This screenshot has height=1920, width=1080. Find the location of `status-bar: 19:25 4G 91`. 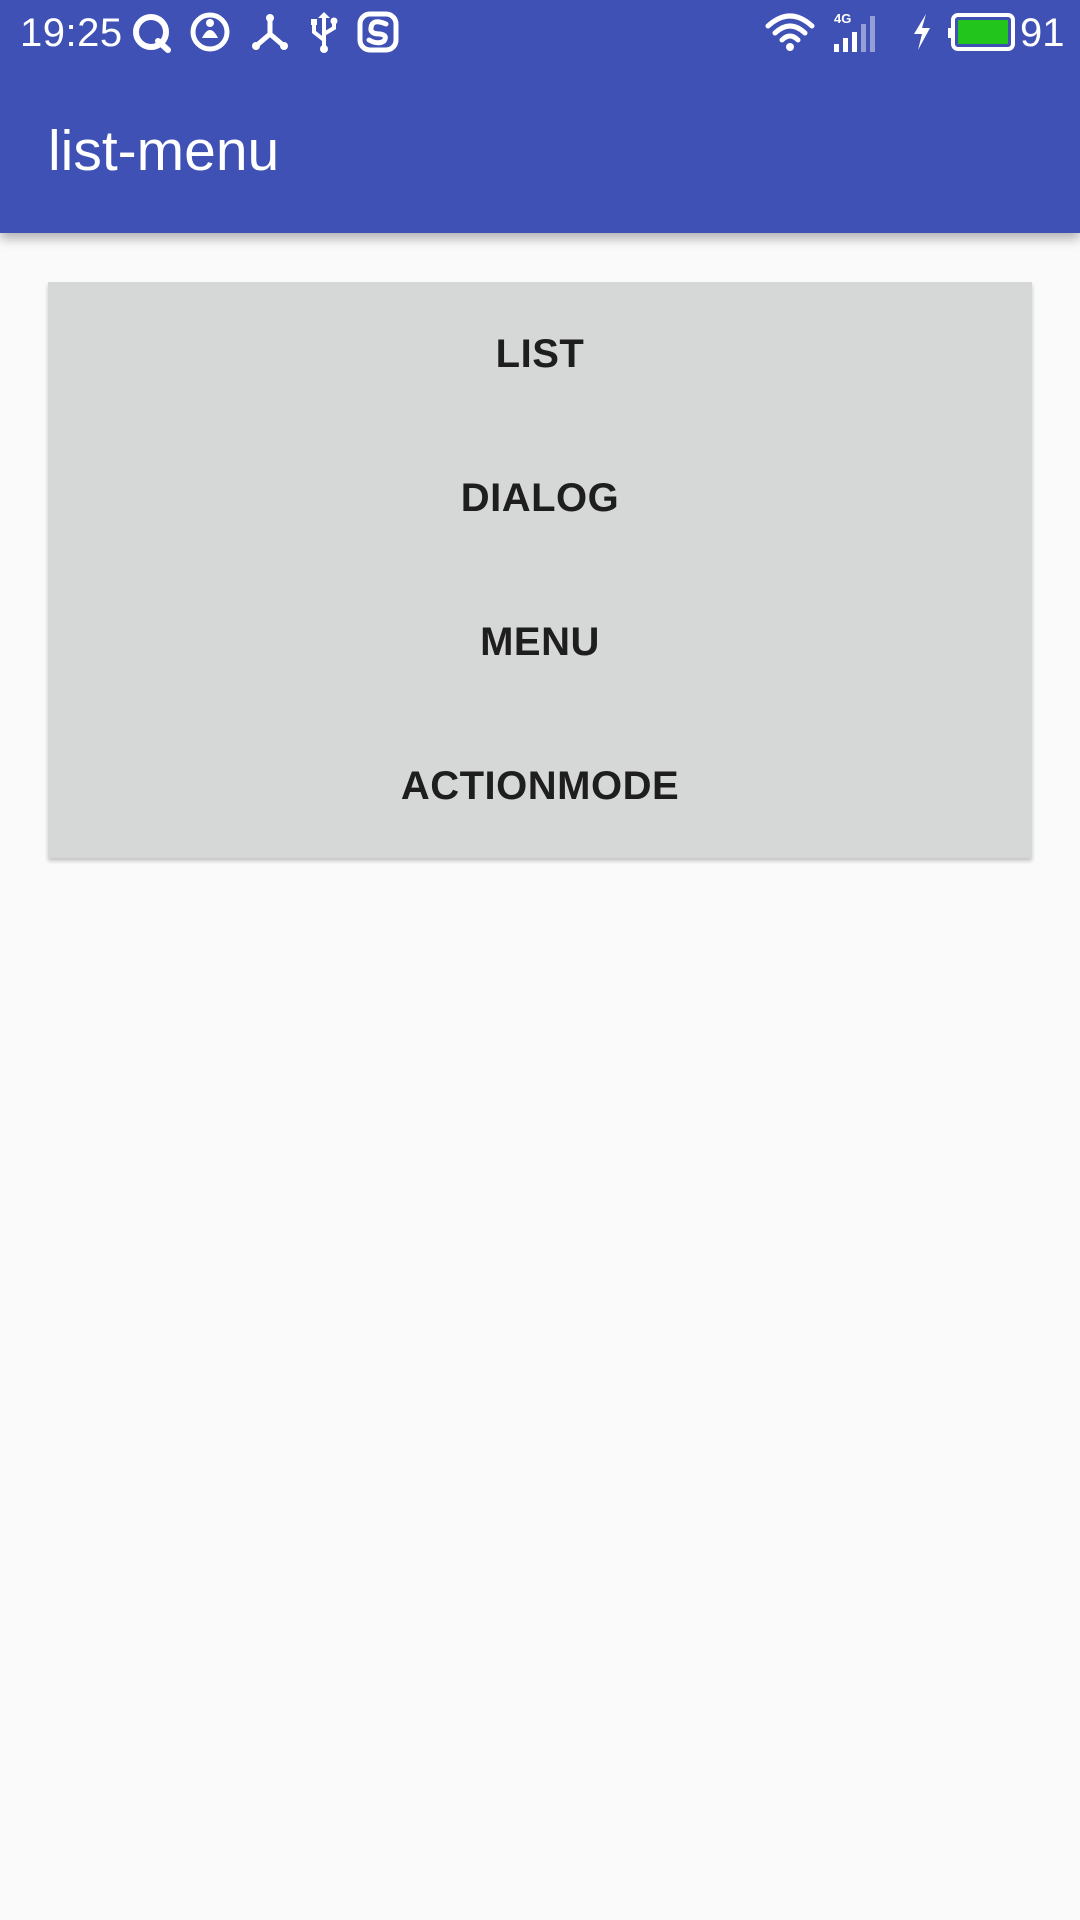

status-bar: 19:25 4G 91 is located at coordinates (540, 33).